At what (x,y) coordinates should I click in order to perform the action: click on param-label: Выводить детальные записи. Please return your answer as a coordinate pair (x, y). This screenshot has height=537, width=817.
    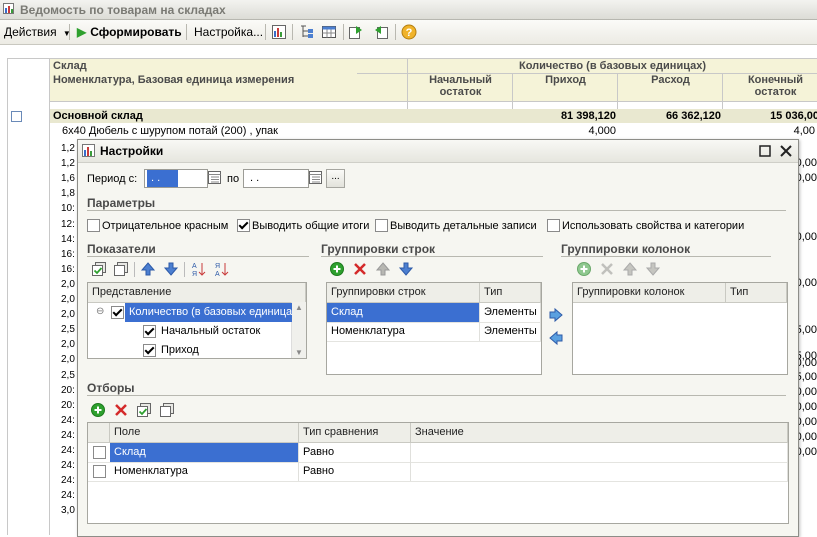
    Looking at the image, I should click on (463, 226).